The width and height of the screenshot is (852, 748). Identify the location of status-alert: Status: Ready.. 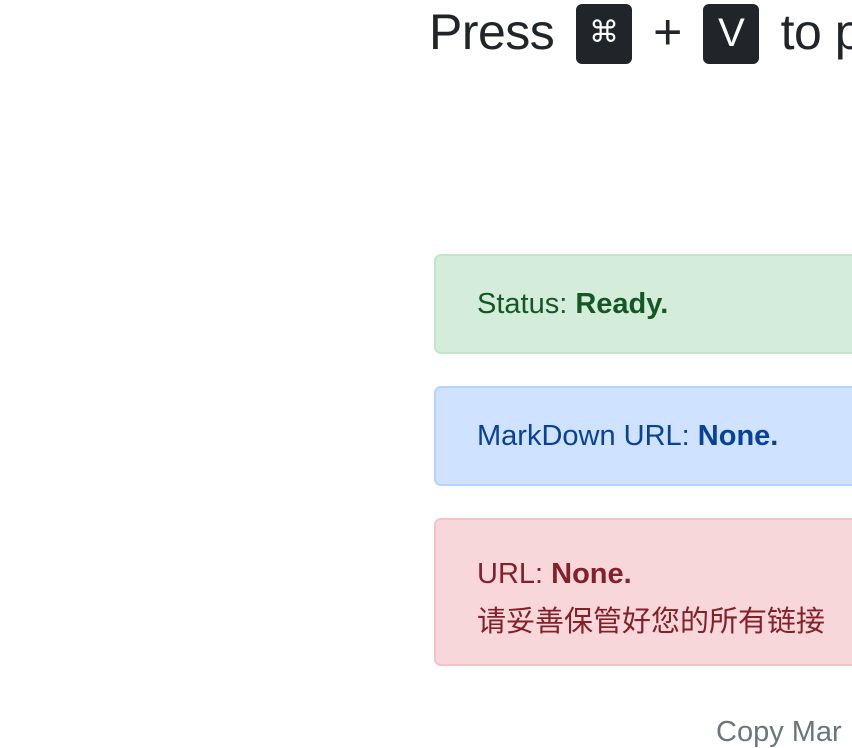
(643, 304).